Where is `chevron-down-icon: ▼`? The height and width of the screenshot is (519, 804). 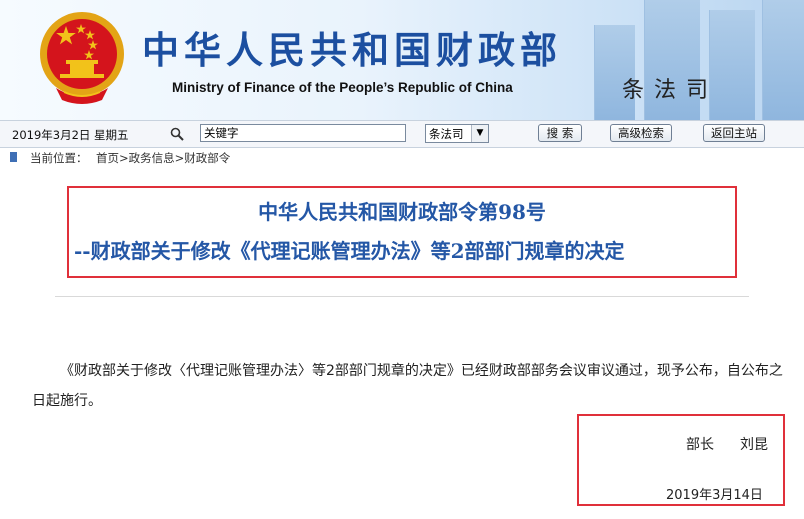 chevron-down-icon: ▼ is located at coordinates (479, 133).